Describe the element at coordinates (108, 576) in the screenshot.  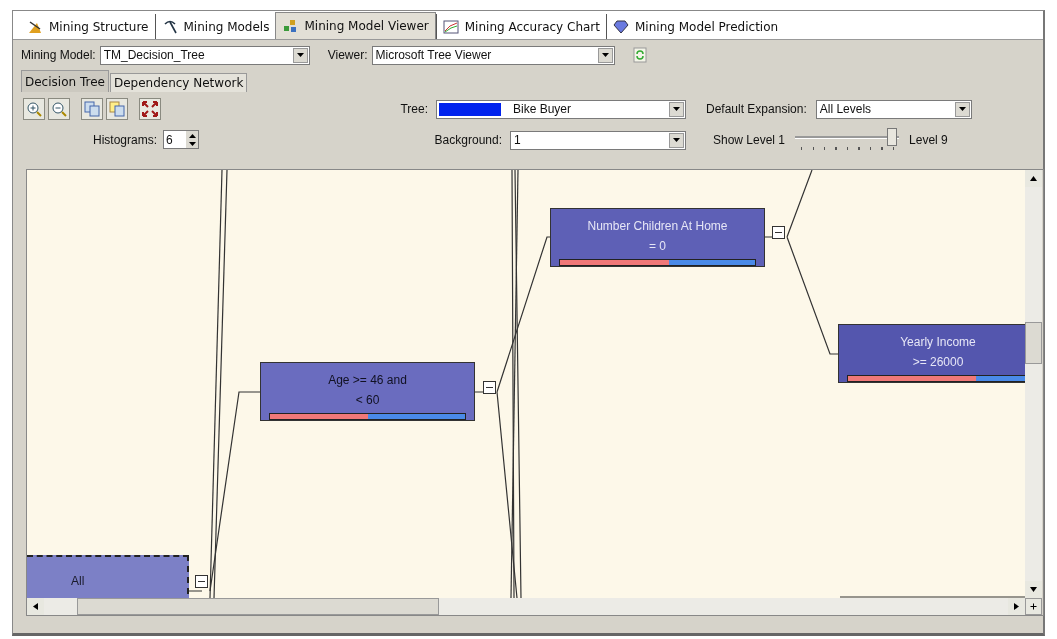
I see `tree-node: All` at that location.